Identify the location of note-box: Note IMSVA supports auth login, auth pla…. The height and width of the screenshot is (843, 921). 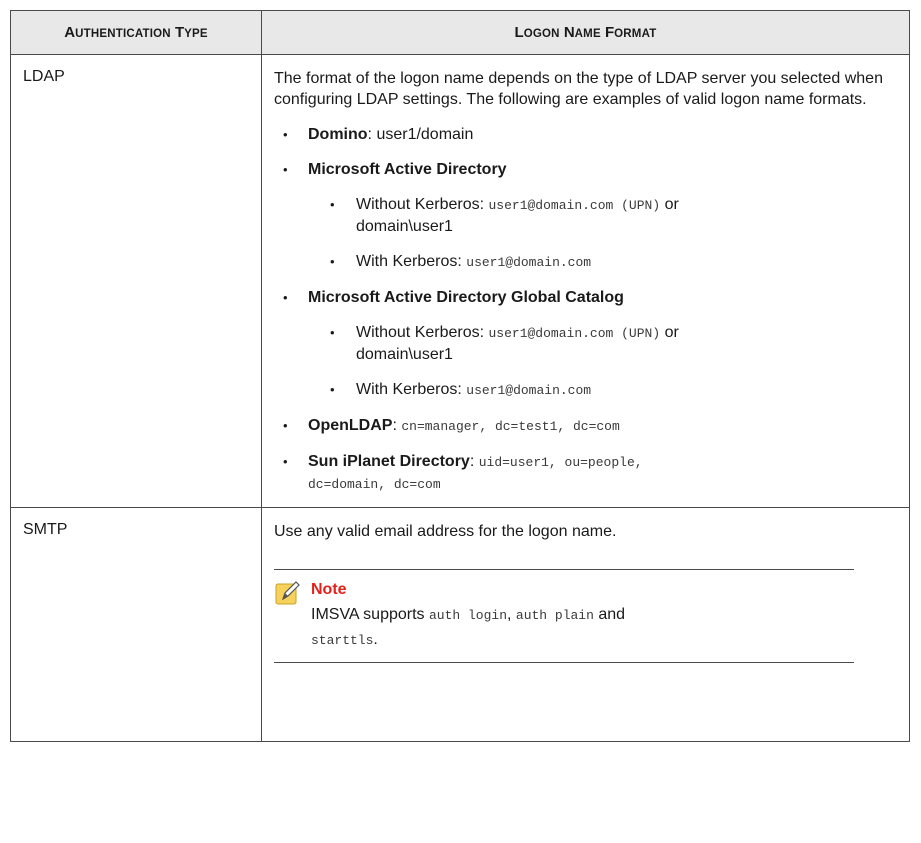
(564, 616).